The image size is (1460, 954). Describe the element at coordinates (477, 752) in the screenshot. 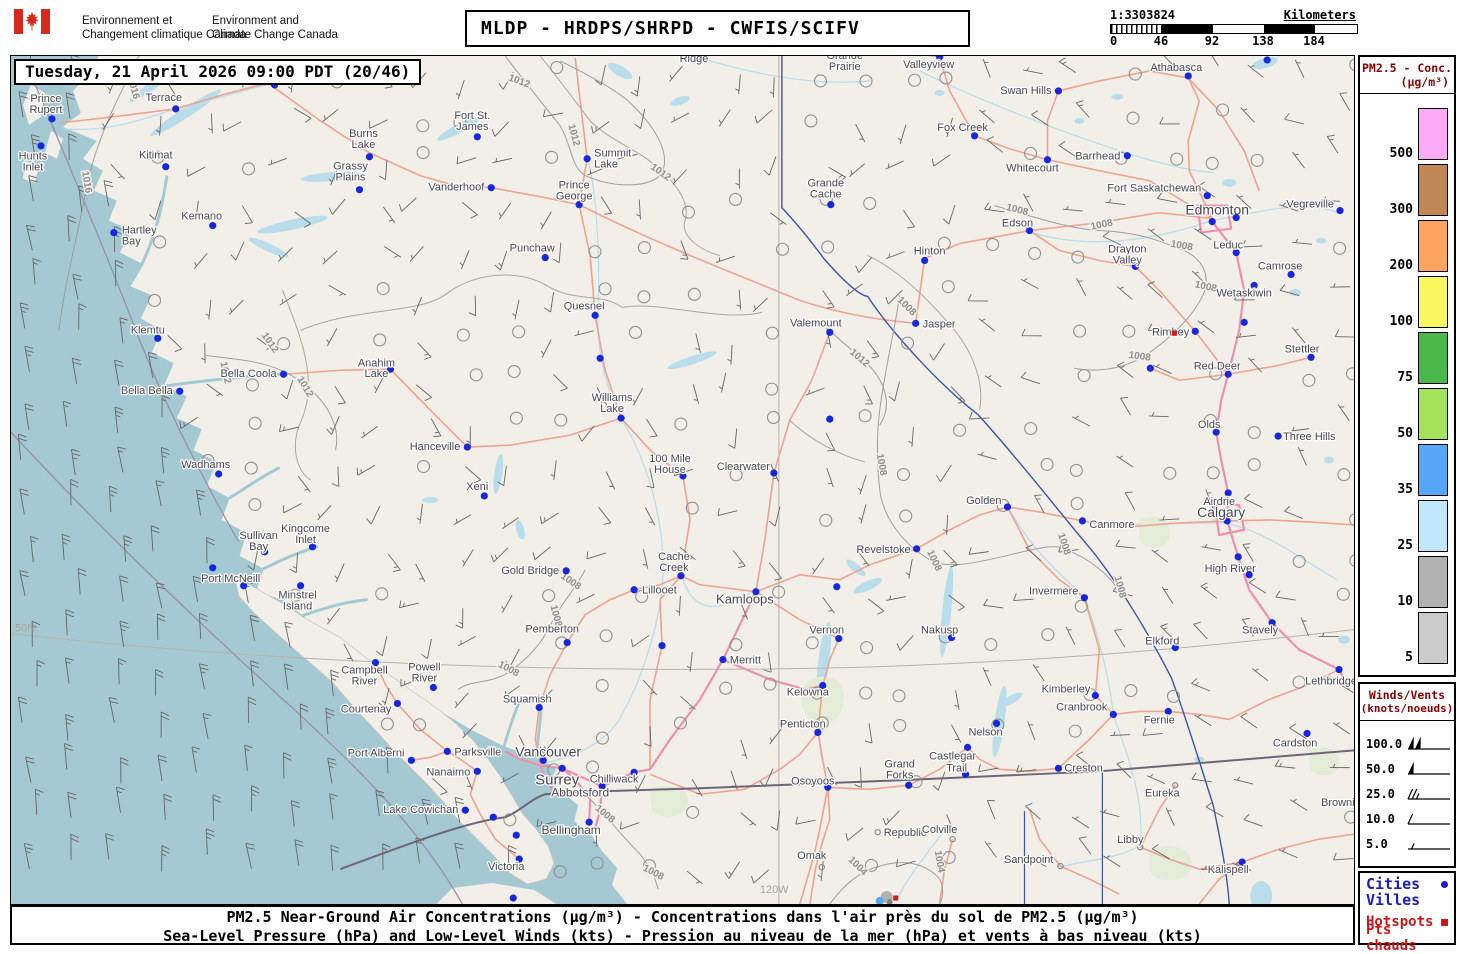

I see `city-label: Parksville` at that location.